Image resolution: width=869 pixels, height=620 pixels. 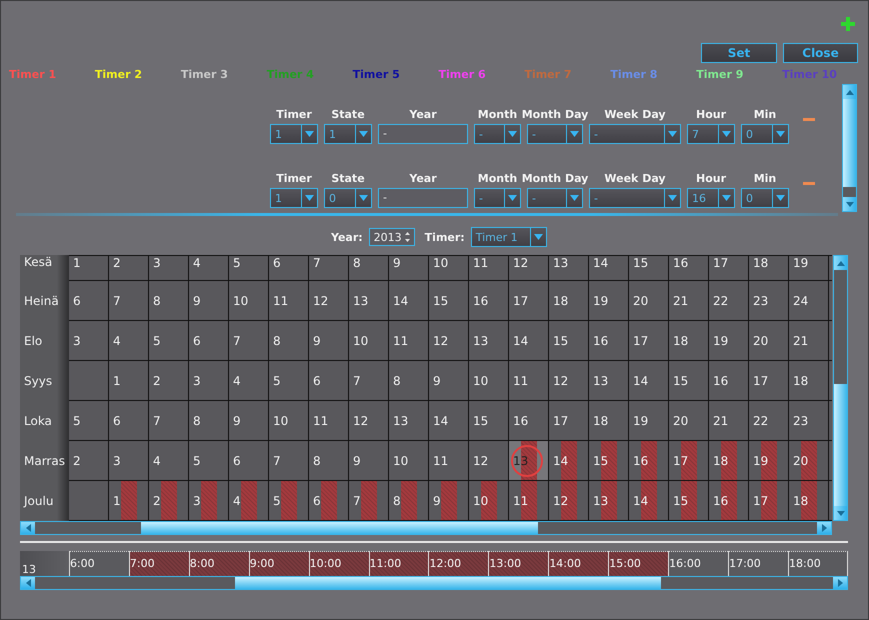 I want to click on hour-slot: 12:00, so click(x=458, y=563).